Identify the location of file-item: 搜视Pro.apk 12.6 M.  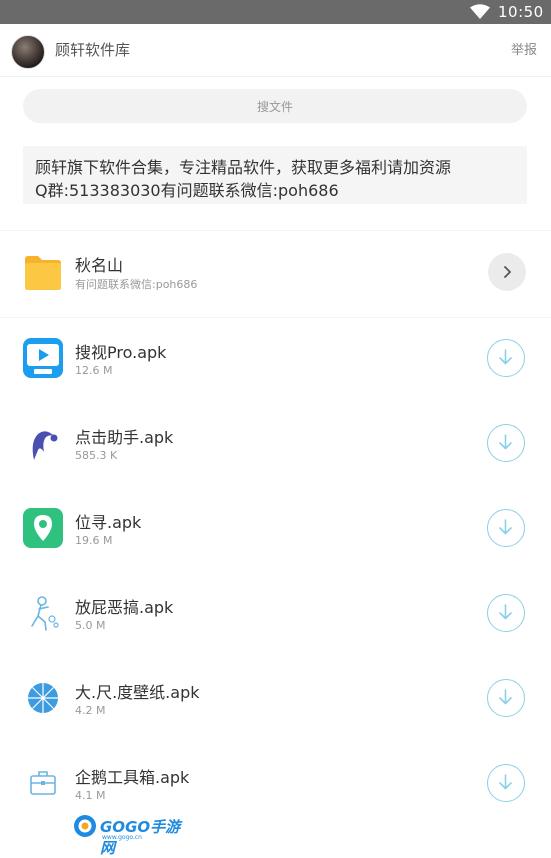
(275, 363).